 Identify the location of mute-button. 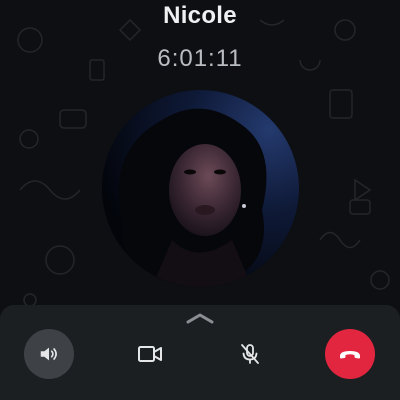
(250, 354).